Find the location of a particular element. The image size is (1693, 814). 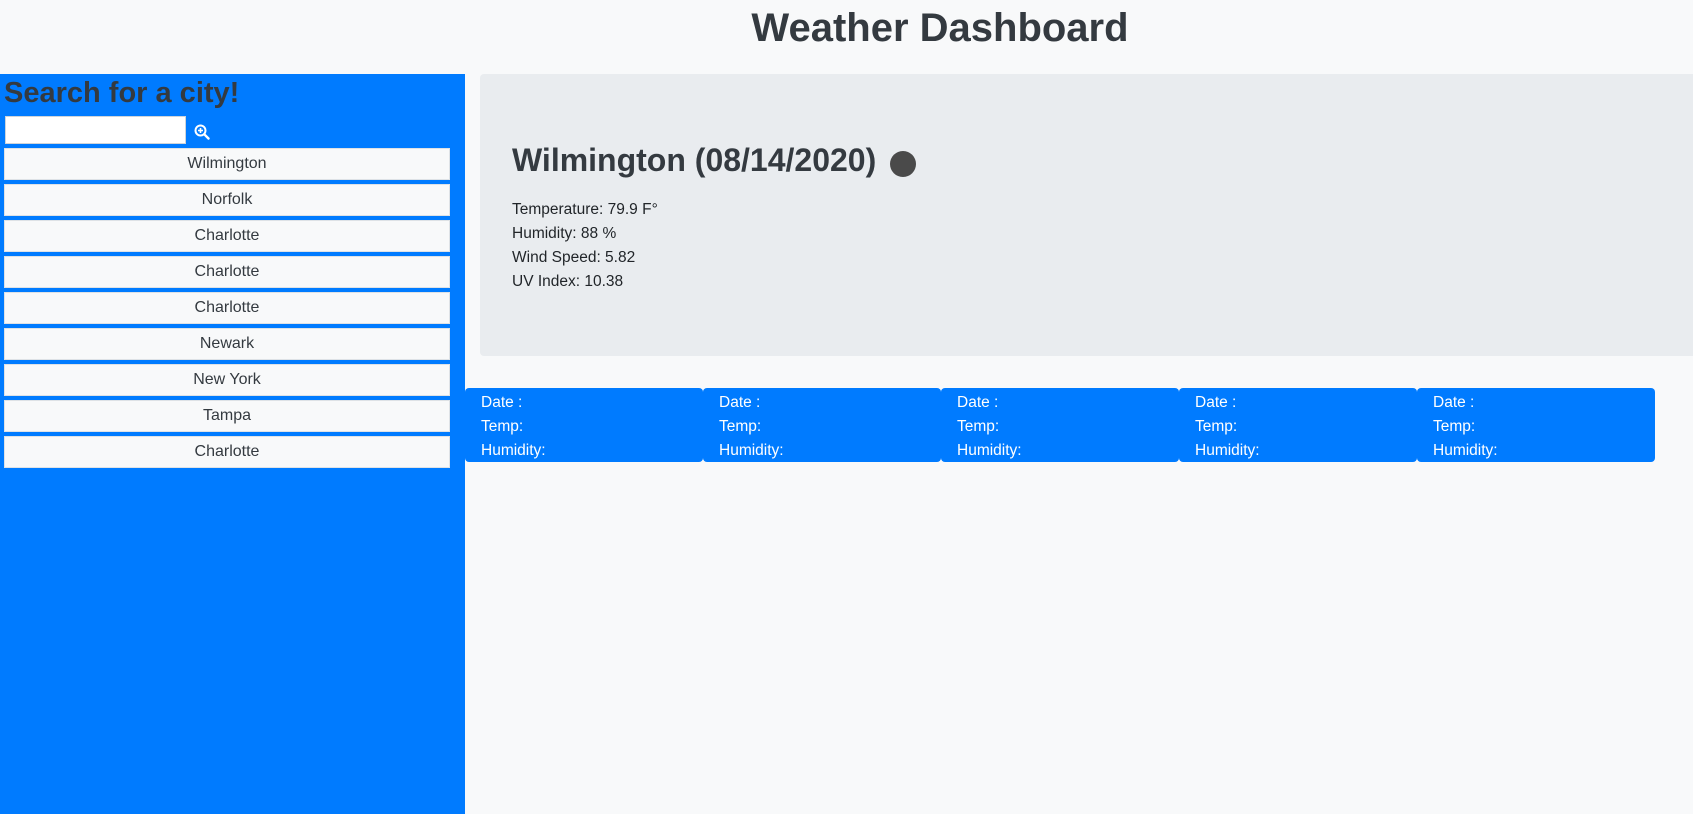

sidebar-heading: Search for a city! is located at coordinates (122, 93).